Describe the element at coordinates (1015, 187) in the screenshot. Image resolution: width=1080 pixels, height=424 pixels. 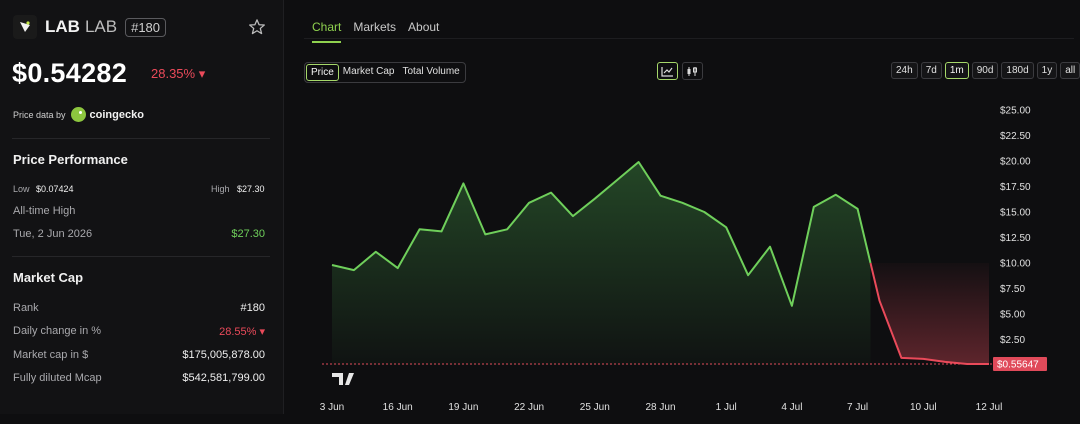
I see `y-tick-label: $17.50` at that location.